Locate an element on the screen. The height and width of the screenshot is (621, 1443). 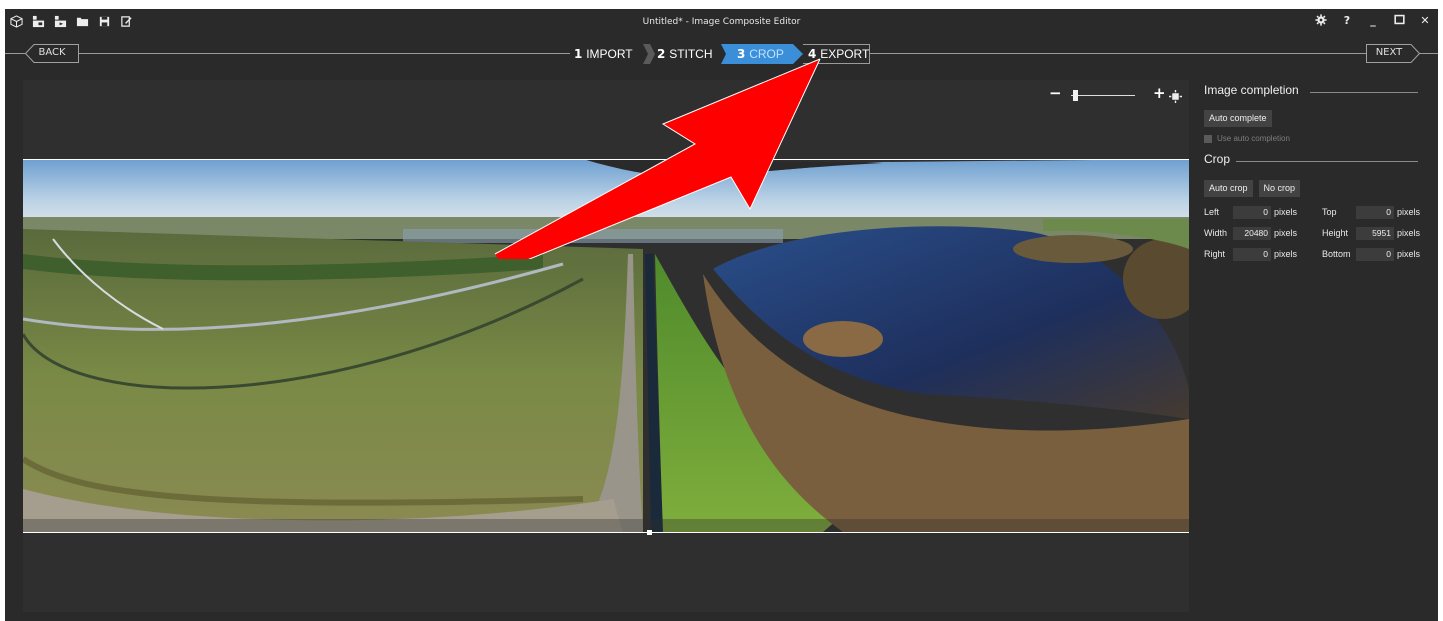
use-auto-completion-label: Use auto completion is located at coordinates (1253, 138).